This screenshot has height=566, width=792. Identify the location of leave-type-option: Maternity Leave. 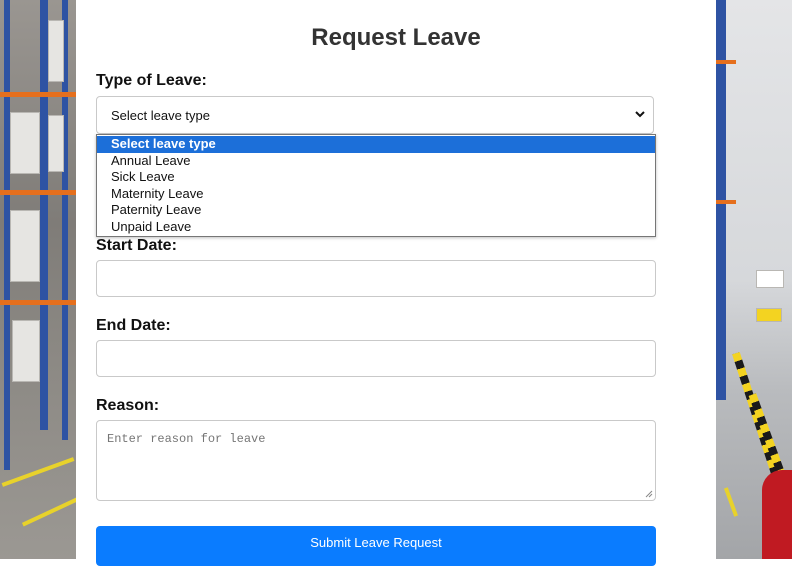
(376, 194).